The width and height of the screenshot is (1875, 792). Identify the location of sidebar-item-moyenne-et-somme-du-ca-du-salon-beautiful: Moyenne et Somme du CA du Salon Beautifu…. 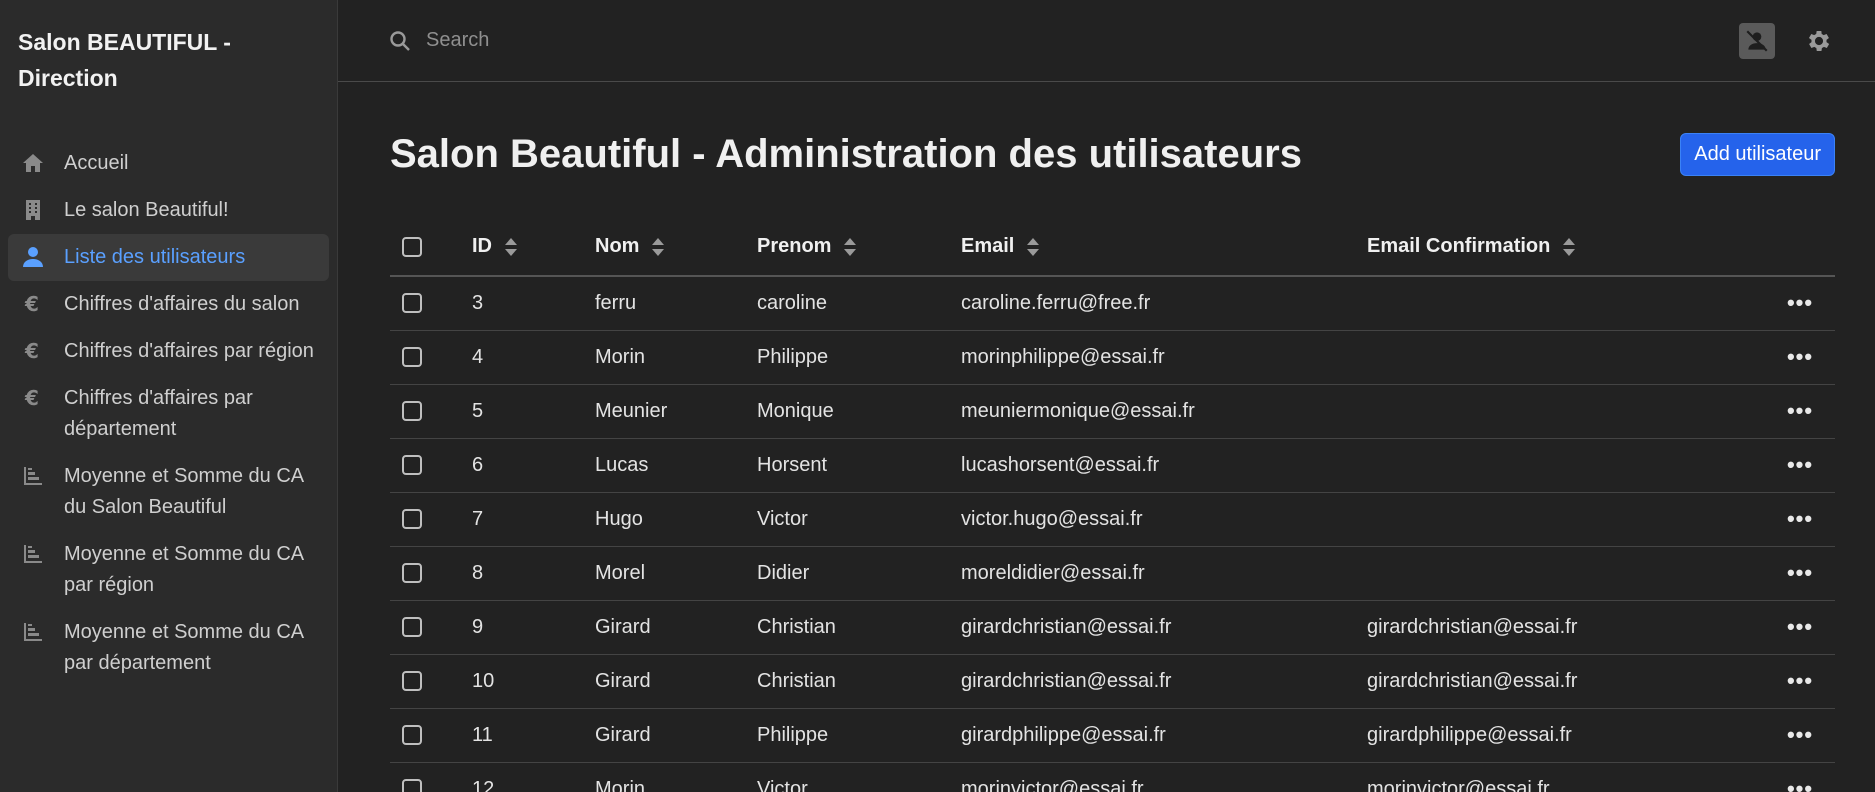
(168, 492).